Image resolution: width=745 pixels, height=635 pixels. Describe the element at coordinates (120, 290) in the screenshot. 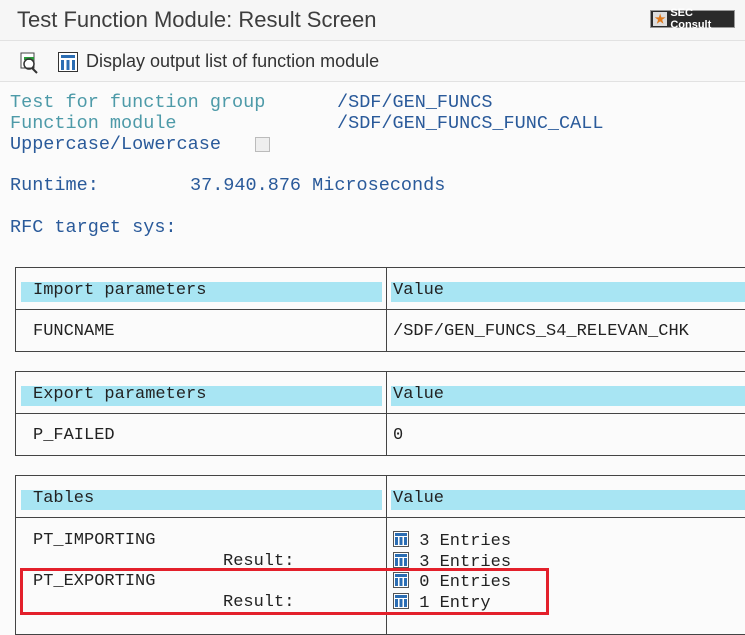

I see `import-header: Import parameters` at that location.